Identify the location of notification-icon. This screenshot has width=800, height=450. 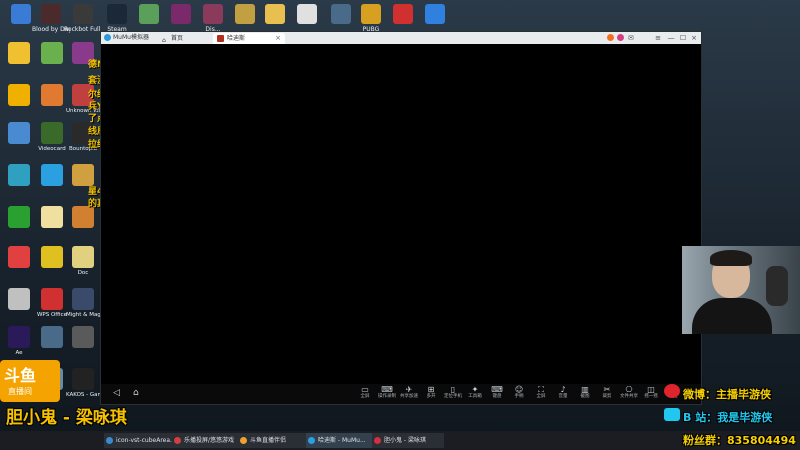
(610, 37).